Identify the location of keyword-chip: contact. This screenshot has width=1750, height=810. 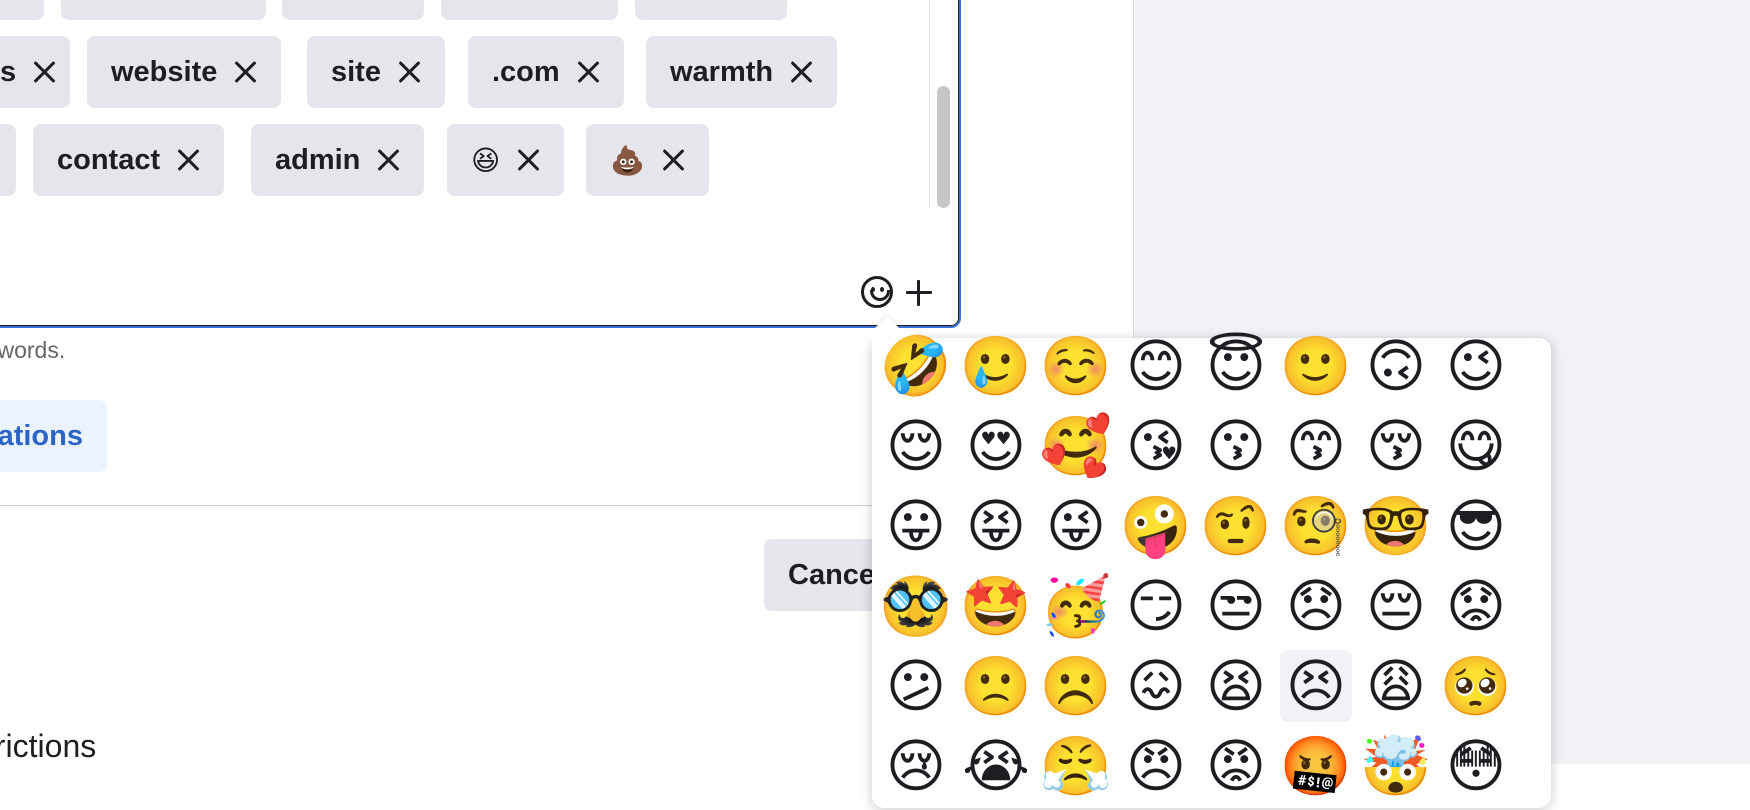
(129, 160).